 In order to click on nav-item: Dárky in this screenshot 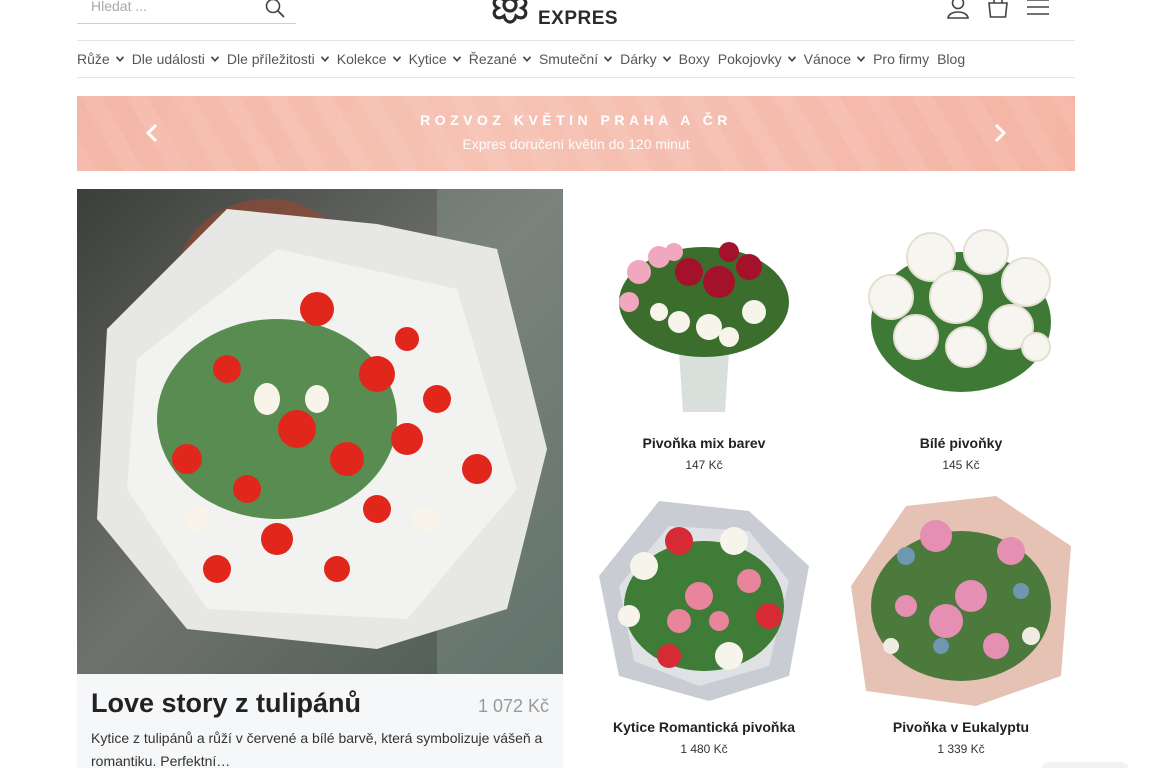, I will do `click(645, 59)`.